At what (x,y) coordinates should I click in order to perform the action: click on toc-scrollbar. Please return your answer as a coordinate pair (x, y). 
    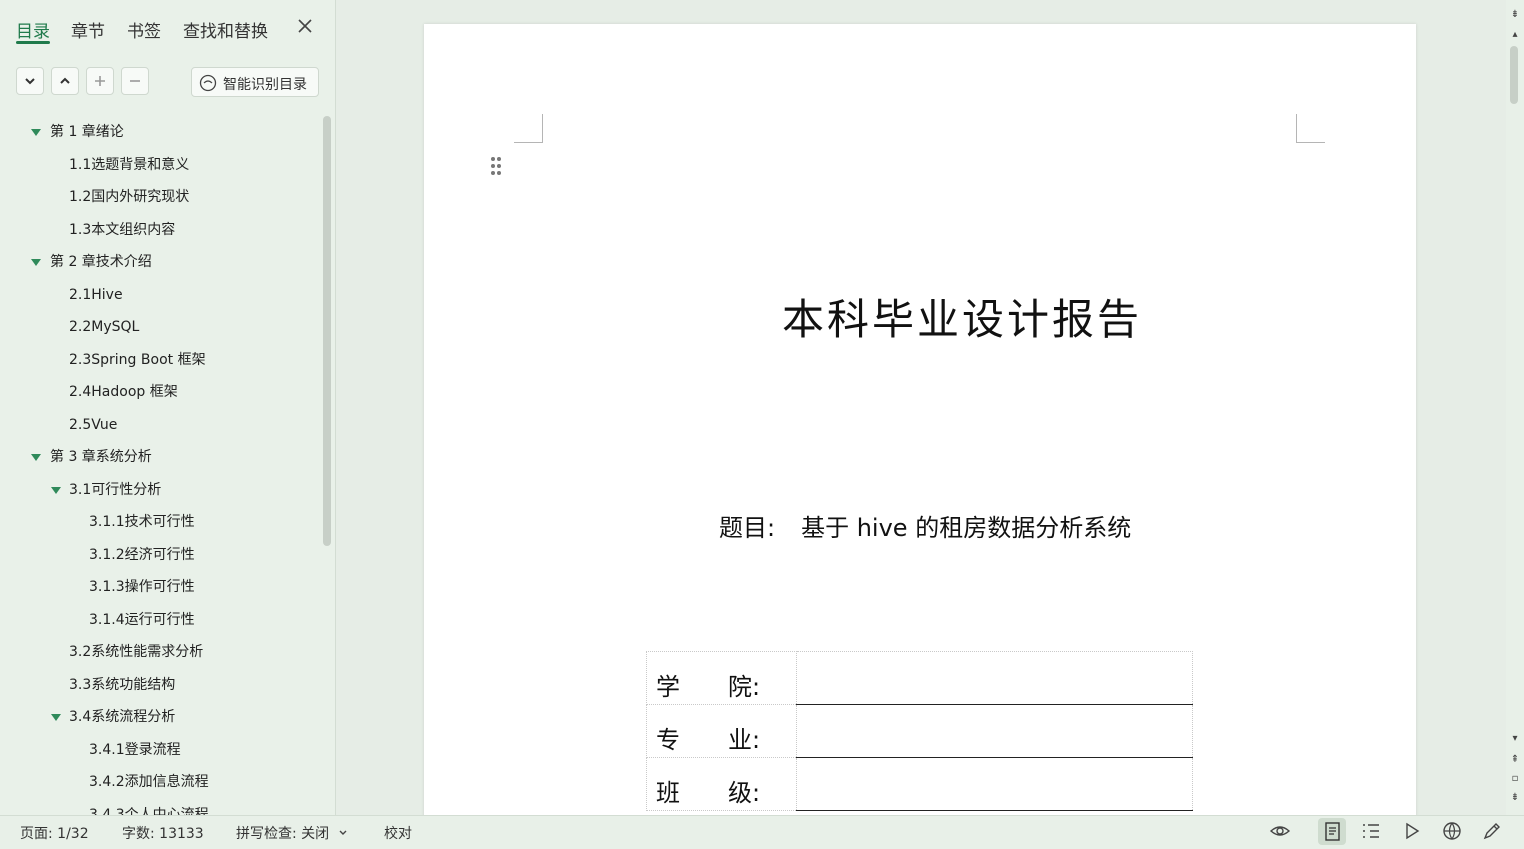
    Looking at the image, I should click on (327, 331).